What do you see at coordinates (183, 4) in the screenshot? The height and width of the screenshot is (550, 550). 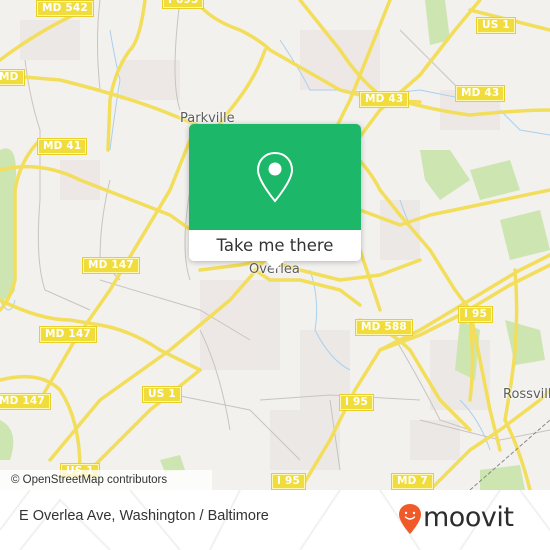 I see `road-shield-i695: I 695` at bounding box center [183, 4].